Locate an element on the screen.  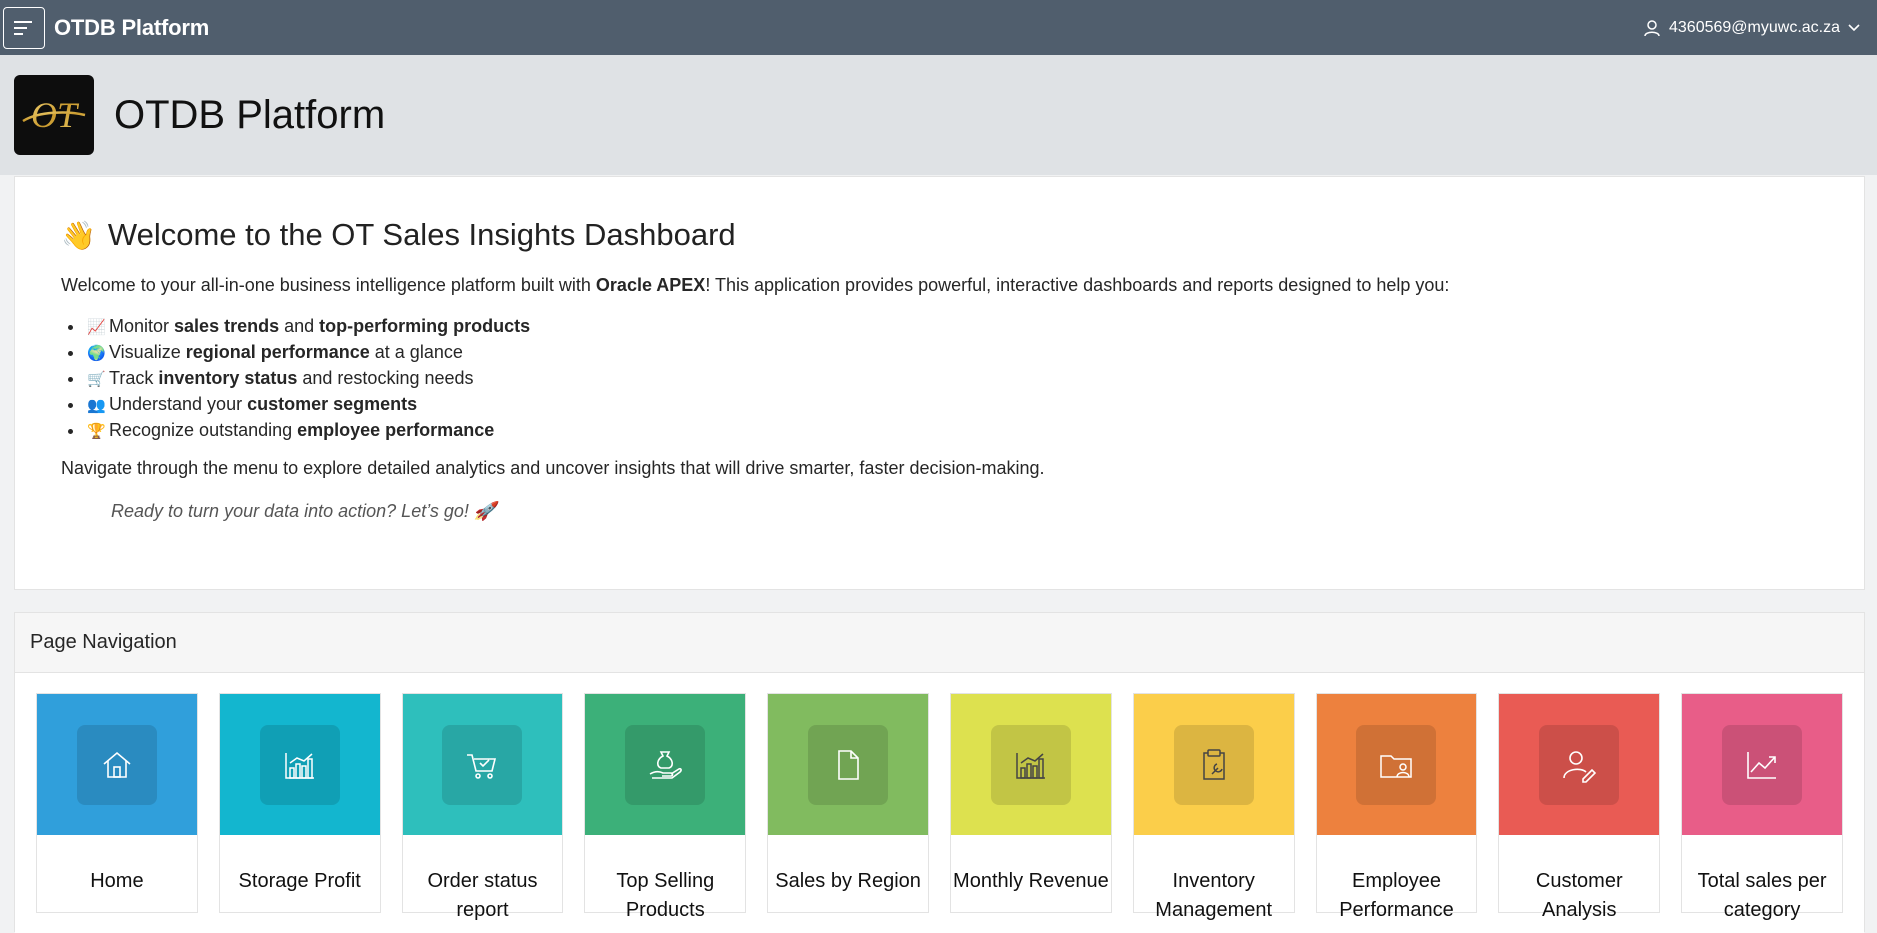
tile-label: Total sales per category is located at coordinates (1762, 895).